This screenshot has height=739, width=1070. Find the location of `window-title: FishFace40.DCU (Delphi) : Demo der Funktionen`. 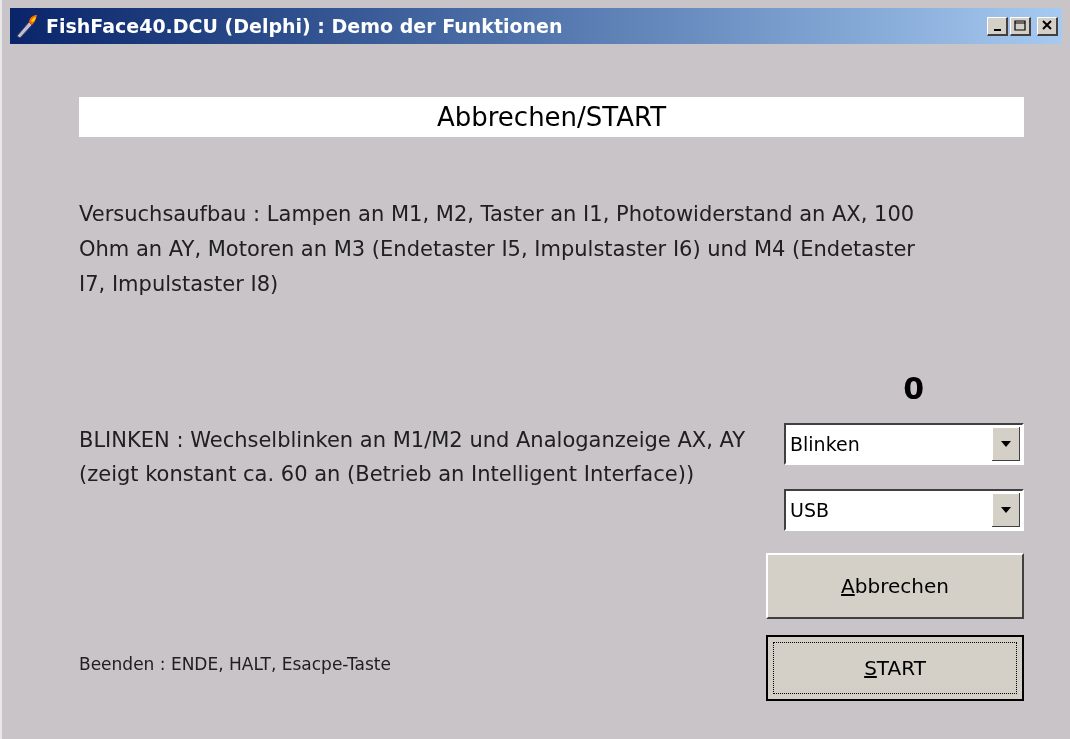

window-title: FishFace40.DCU (Delphi) : Demo der Funktionen is located at coordinates (305, 26).